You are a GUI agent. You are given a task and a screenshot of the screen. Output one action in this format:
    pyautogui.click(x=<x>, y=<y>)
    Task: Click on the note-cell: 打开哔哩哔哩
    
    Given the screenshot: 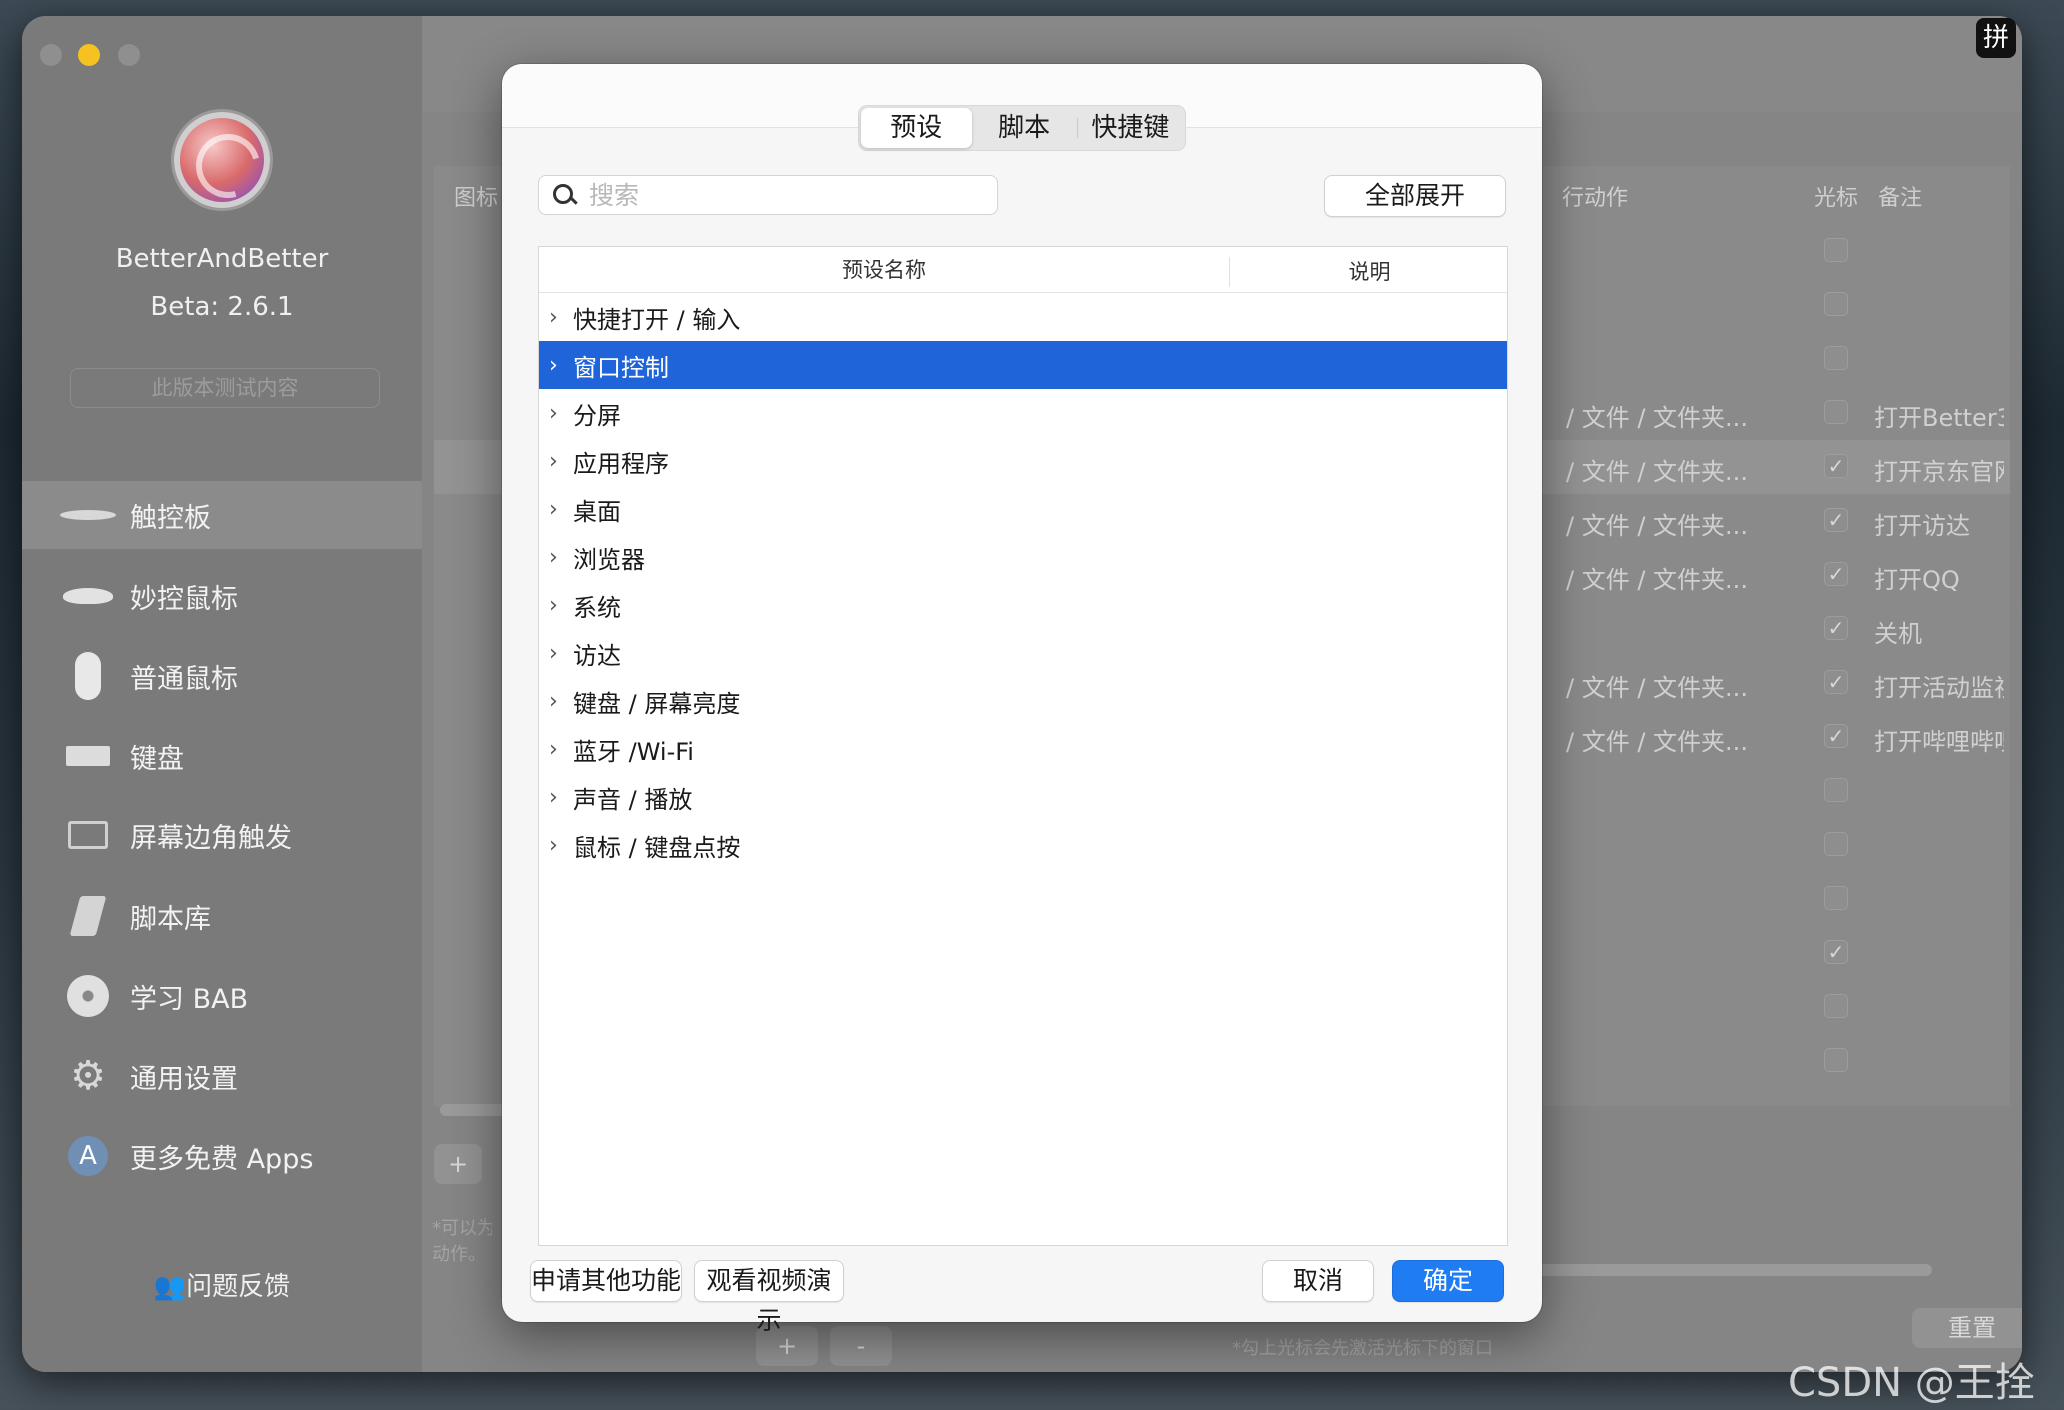 What is the action you would take?
    pyautogui.click(x=1939, y=742)
    